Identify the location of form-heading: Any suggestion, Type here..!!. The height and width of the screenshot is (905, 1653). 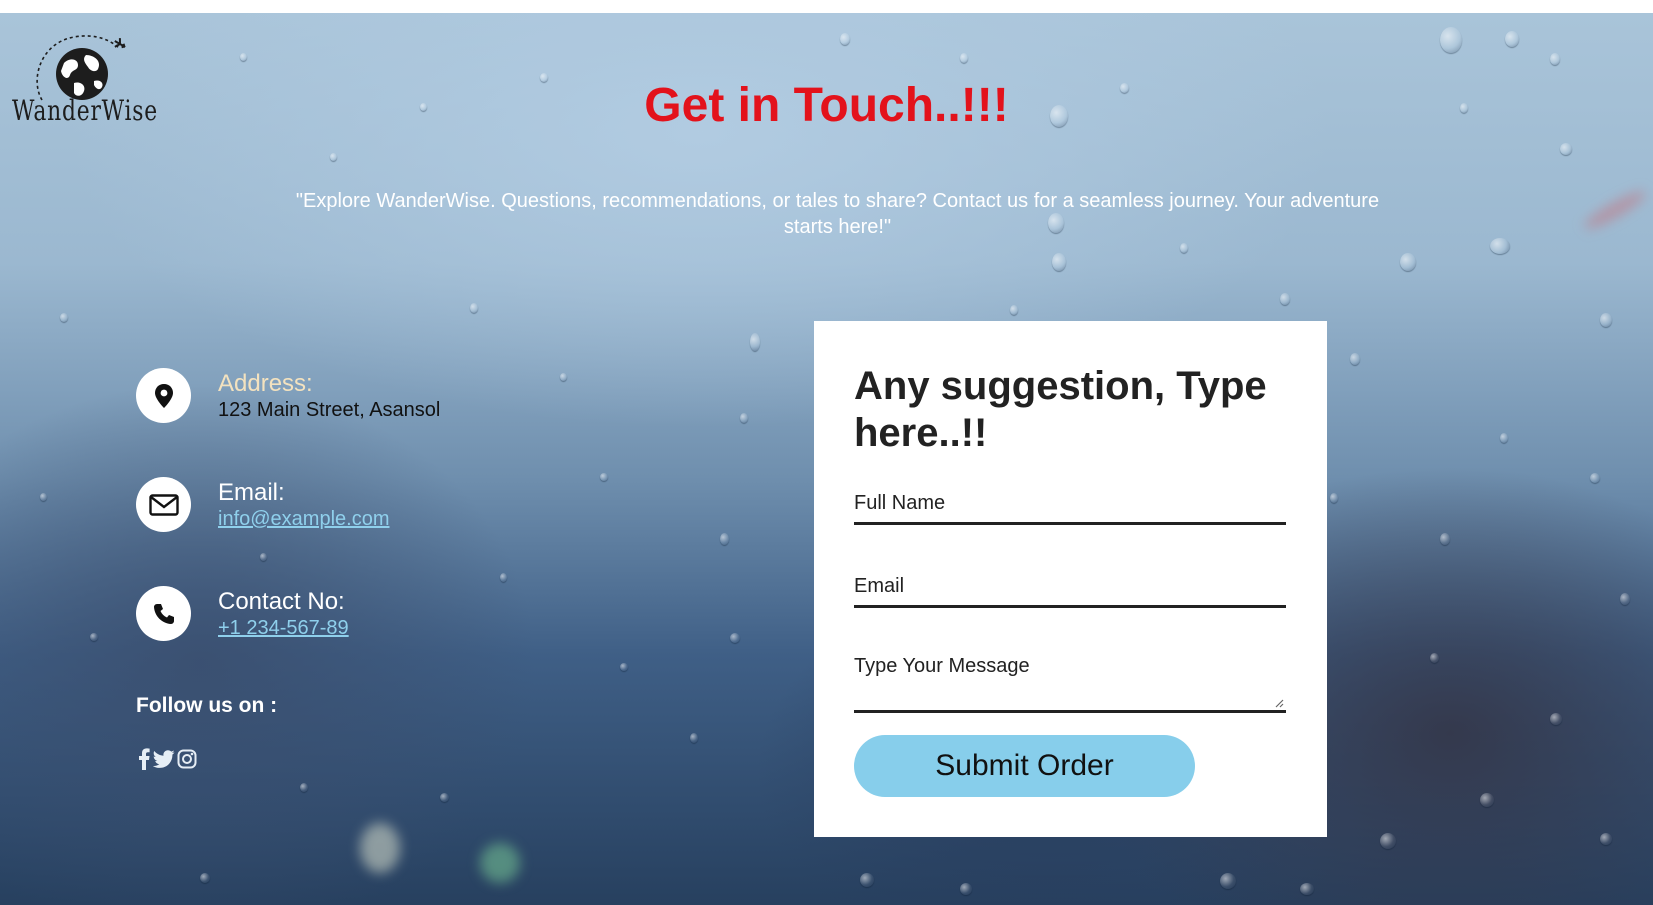
(1060, 409).